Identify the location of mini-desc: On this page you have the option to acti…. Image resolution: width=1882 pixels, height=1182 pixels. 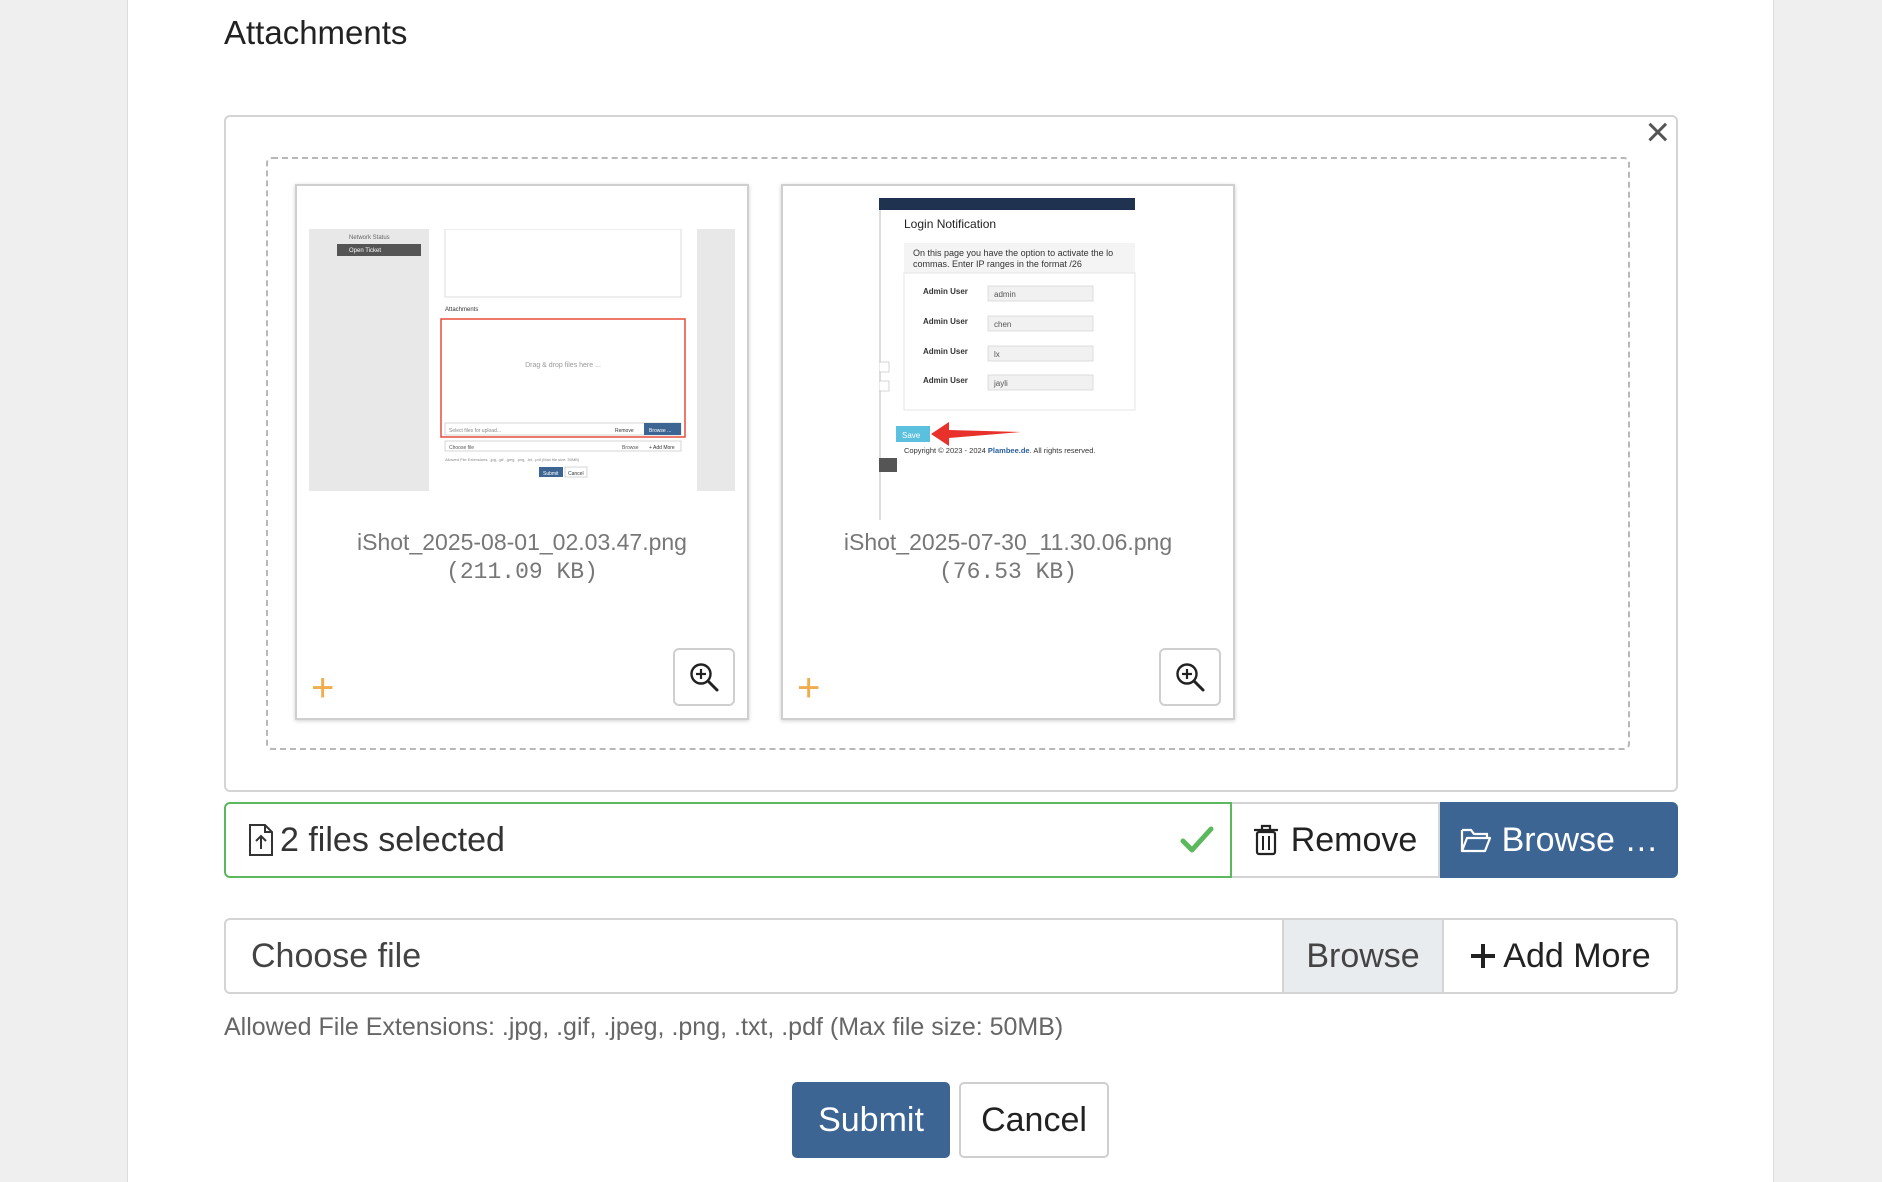
(1013, 253).